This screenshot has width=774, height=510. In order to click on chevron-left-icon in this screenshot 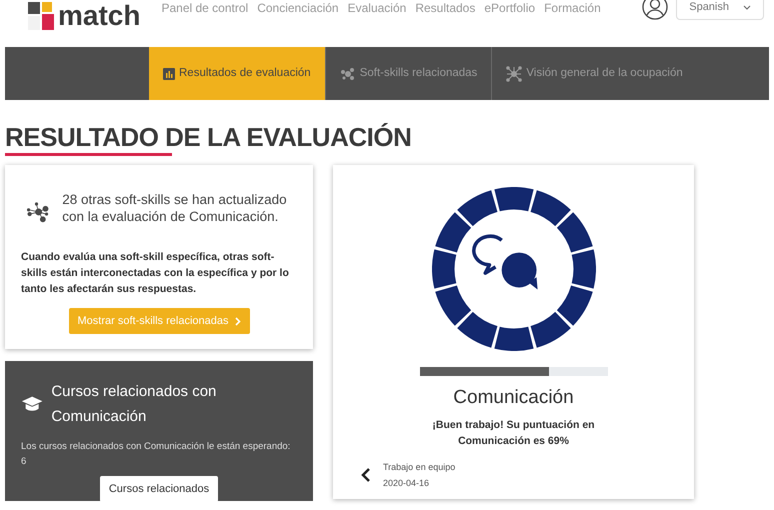, I will do `click(366, 474)`.